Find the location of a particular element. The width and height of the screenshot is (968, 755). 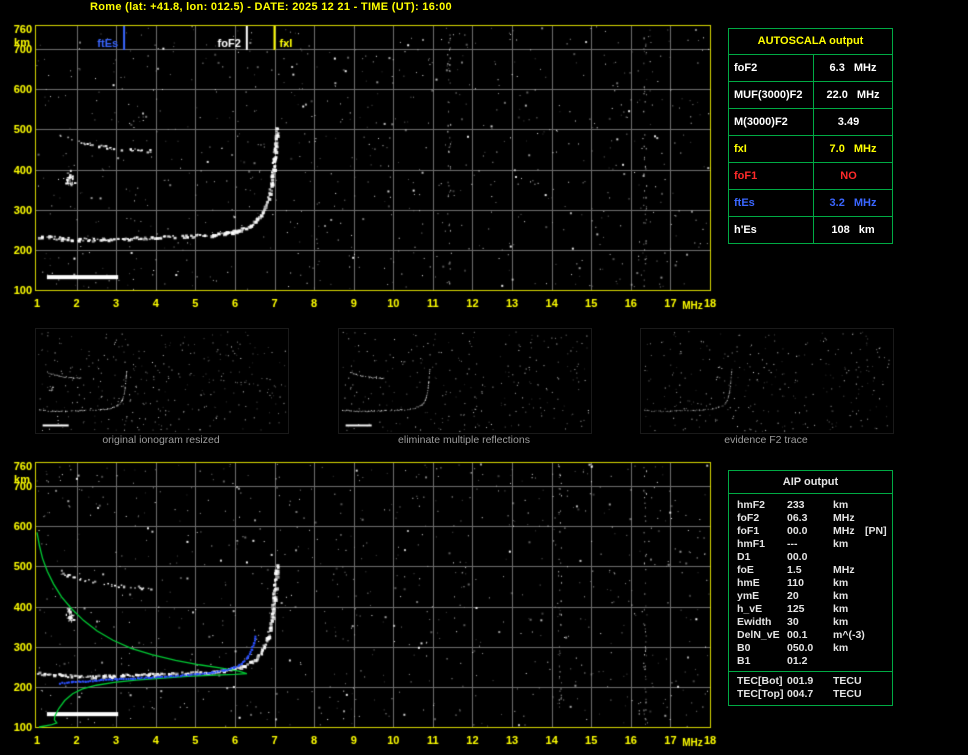

parameter-value: --- is located at coordinates (792, 544).